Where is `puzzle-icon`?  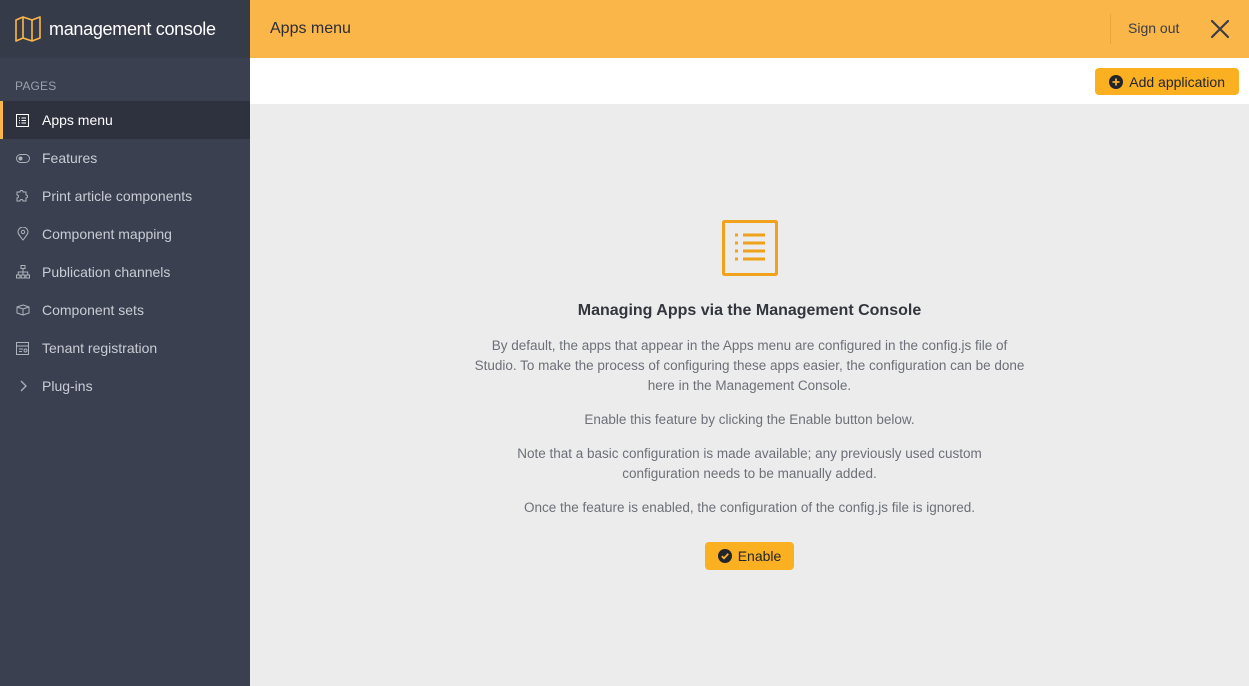
puzzle-icon is located at coordinates (22, 196).